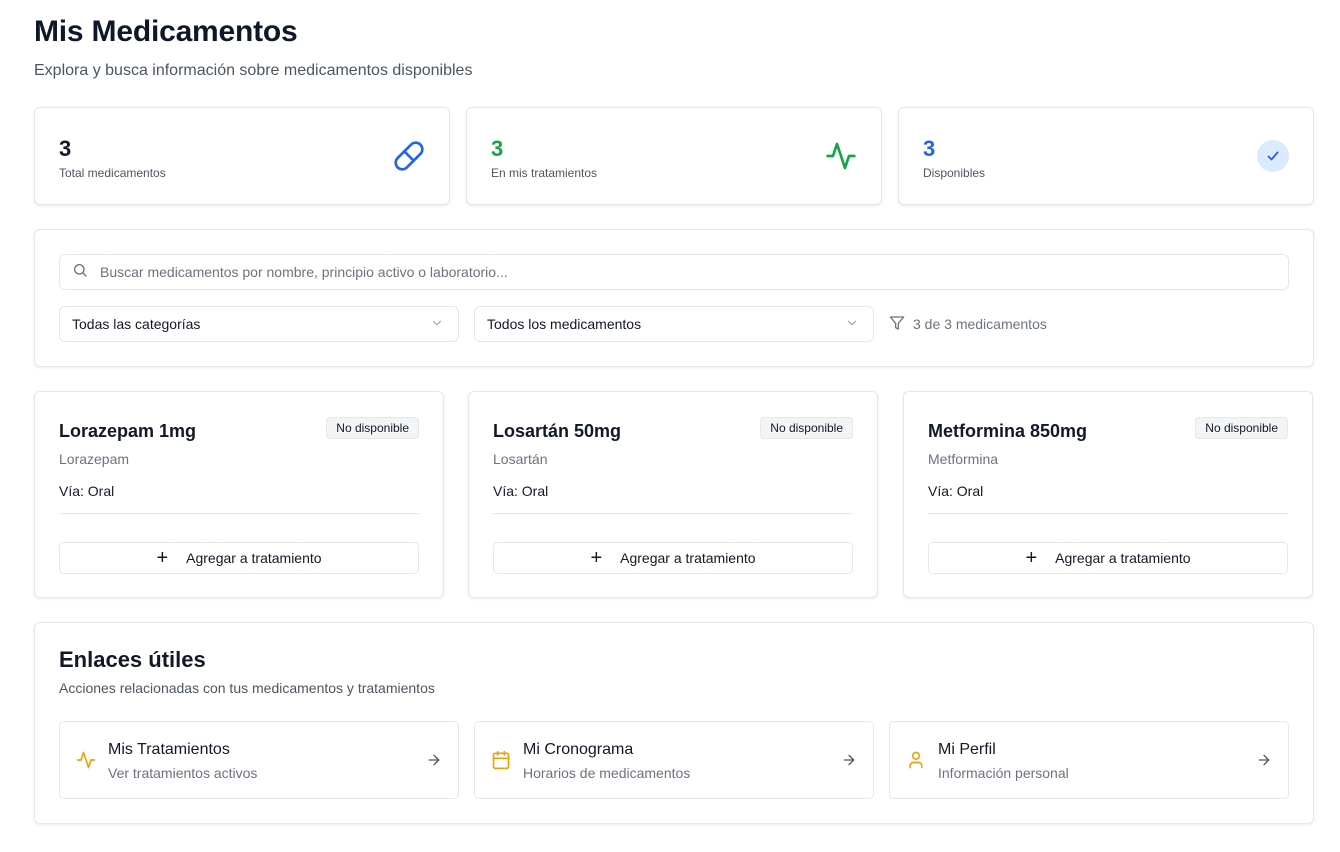  What do you see at coordinates (520, 459) in the screenshot?
I see `medication-generic: Losartán` at bounding box center [520, 459].